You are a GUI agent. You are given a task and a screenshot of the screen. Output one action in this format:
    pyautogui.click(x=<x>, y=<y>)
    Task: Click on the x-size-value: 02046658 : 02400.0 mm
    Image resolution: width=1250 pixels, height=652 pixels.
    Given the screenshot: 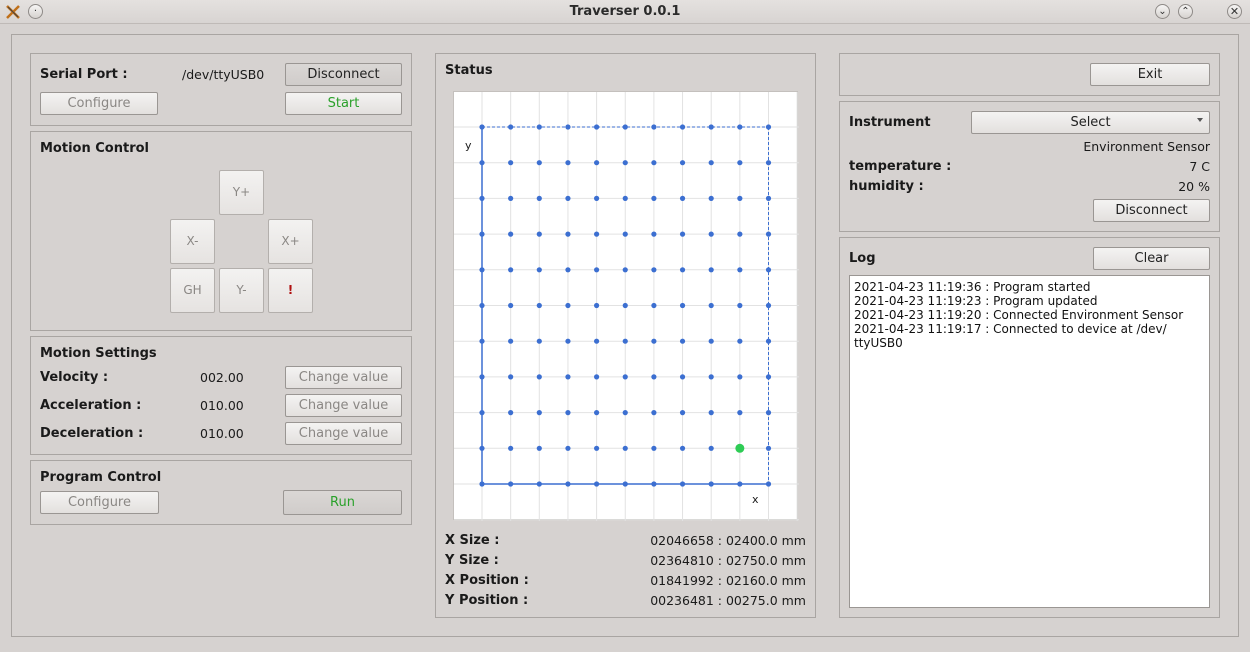 What is the action you would take?
    pyautogui.click(x=728, y=540)
    